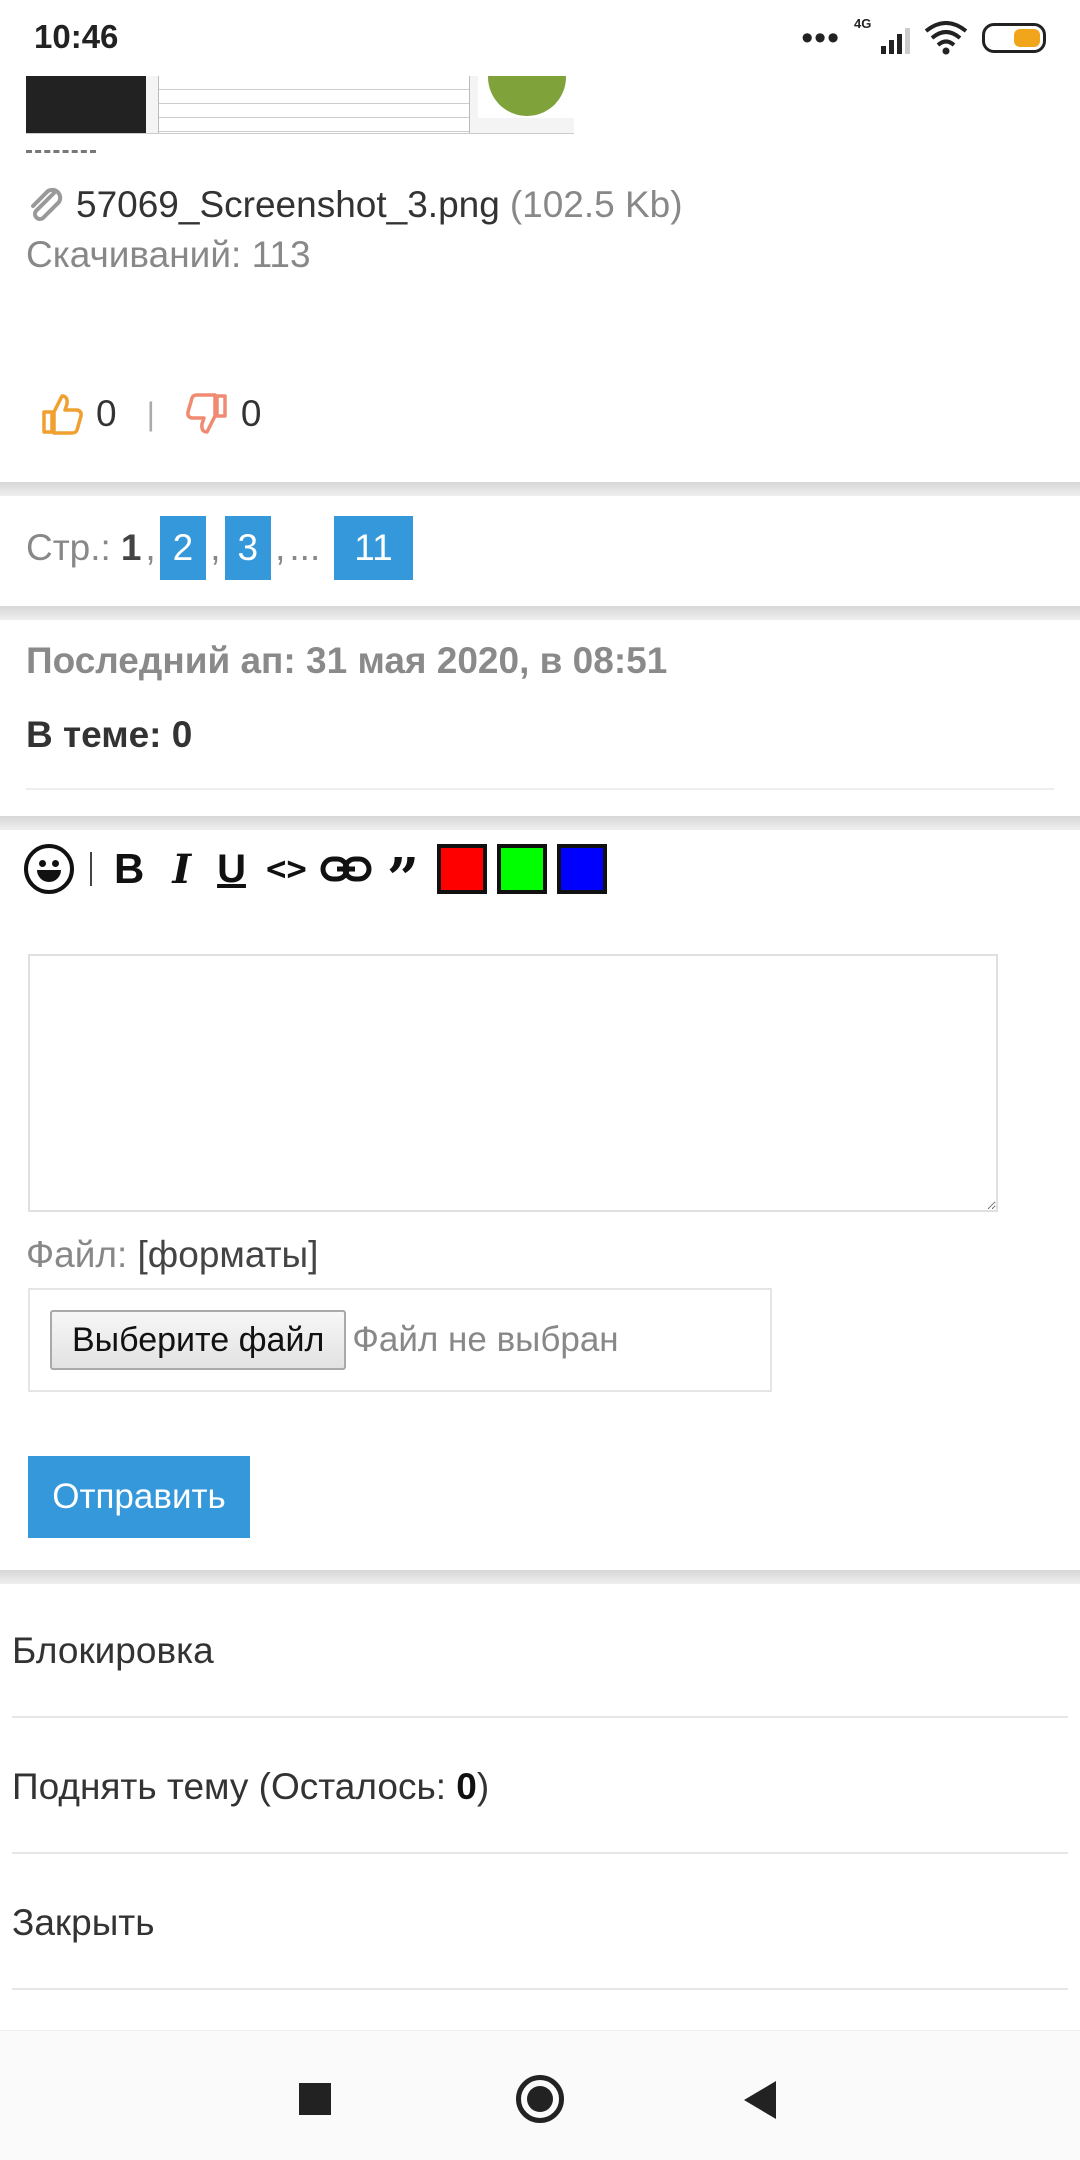  Describe the element at coordinates (76, 36) in the screenshot. I see `status-time: 10:46` at that location.